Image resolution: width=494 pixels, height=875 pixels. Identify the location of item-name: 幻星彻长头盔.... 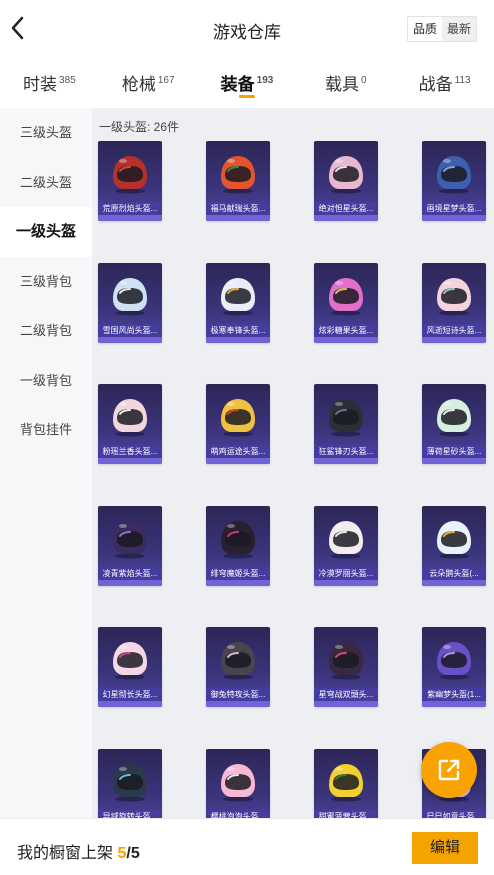
(130, 694).